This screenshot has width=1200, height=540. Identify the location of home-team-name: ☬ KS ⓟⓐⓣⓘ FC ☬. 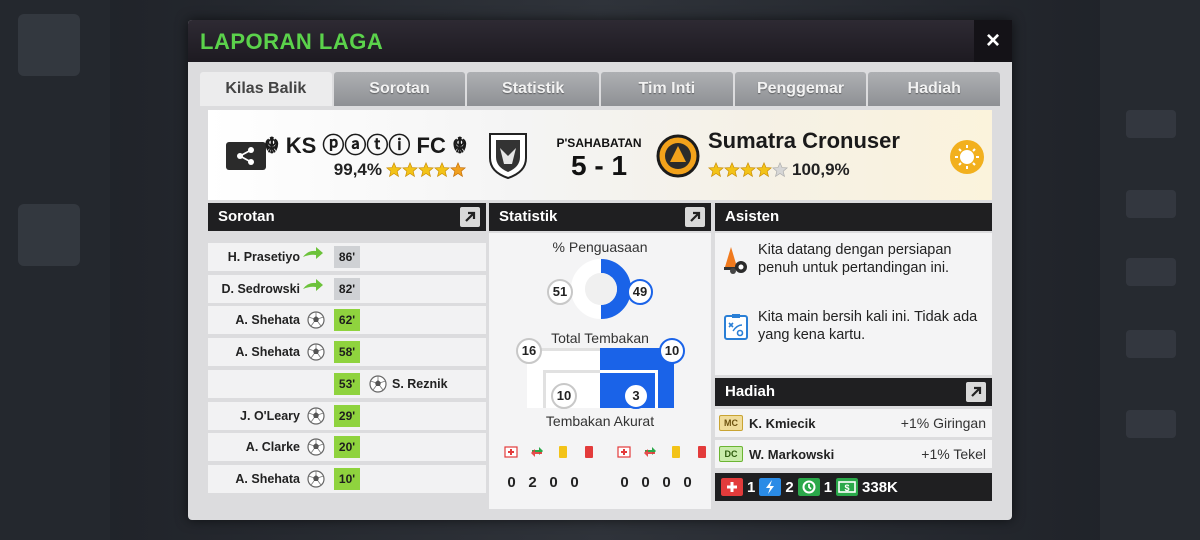
(366, 145).